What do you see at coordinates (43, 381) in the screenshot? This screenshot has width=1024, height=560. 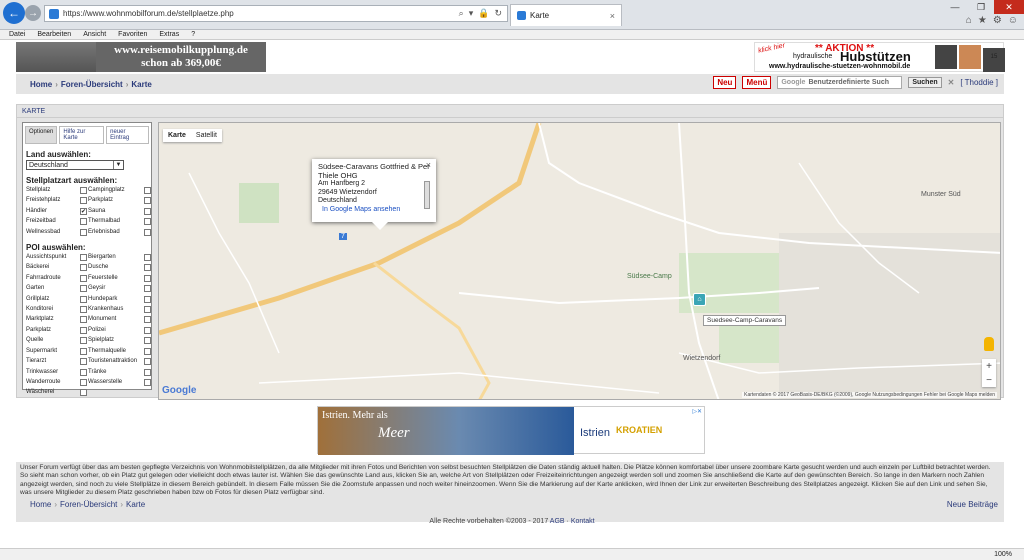 I see `poi-label: Wanderroute` at bounding box center [43, 381].